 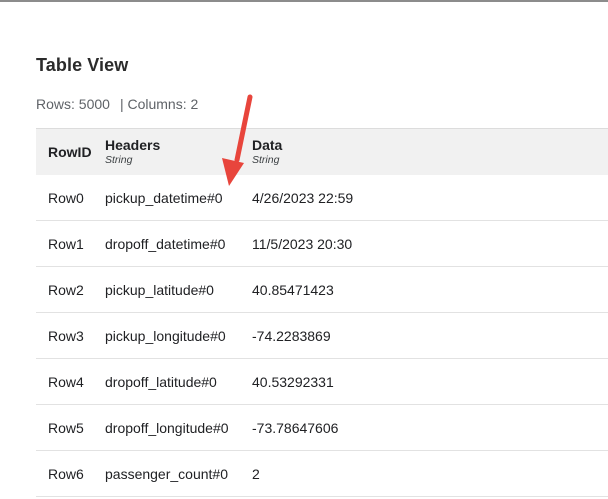 I want to click on row-id-cell: Row3, so click(x=66, y=336).